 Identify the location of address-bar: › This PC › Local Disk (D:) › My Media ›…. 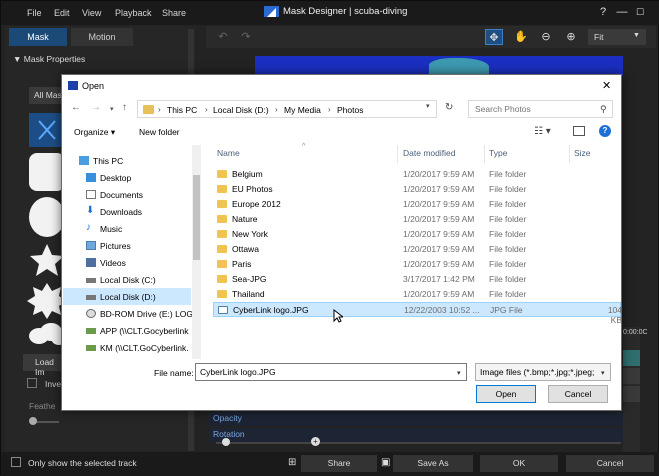
(287, 109).